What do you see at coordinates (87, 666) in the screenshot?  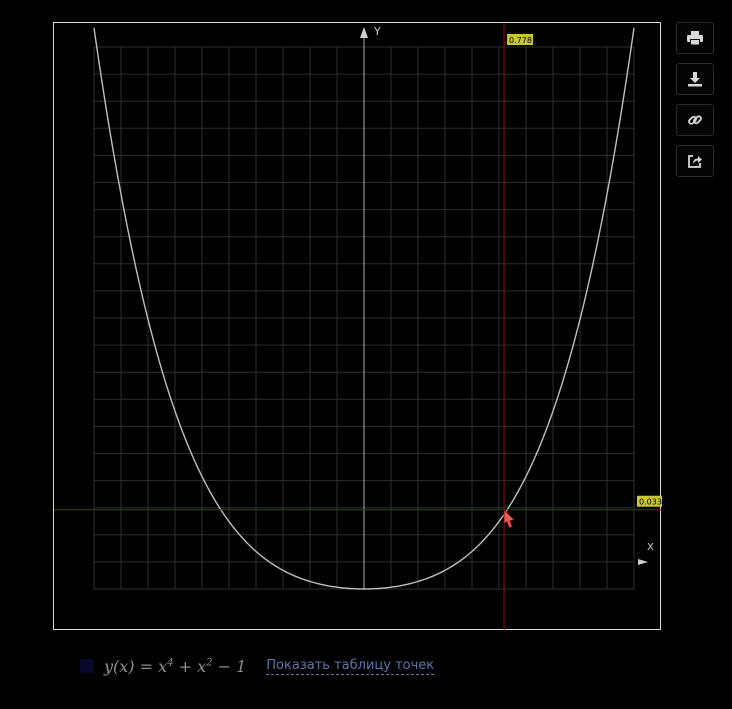 I see `legend-color-swatch` at bounding box center [87, 666].